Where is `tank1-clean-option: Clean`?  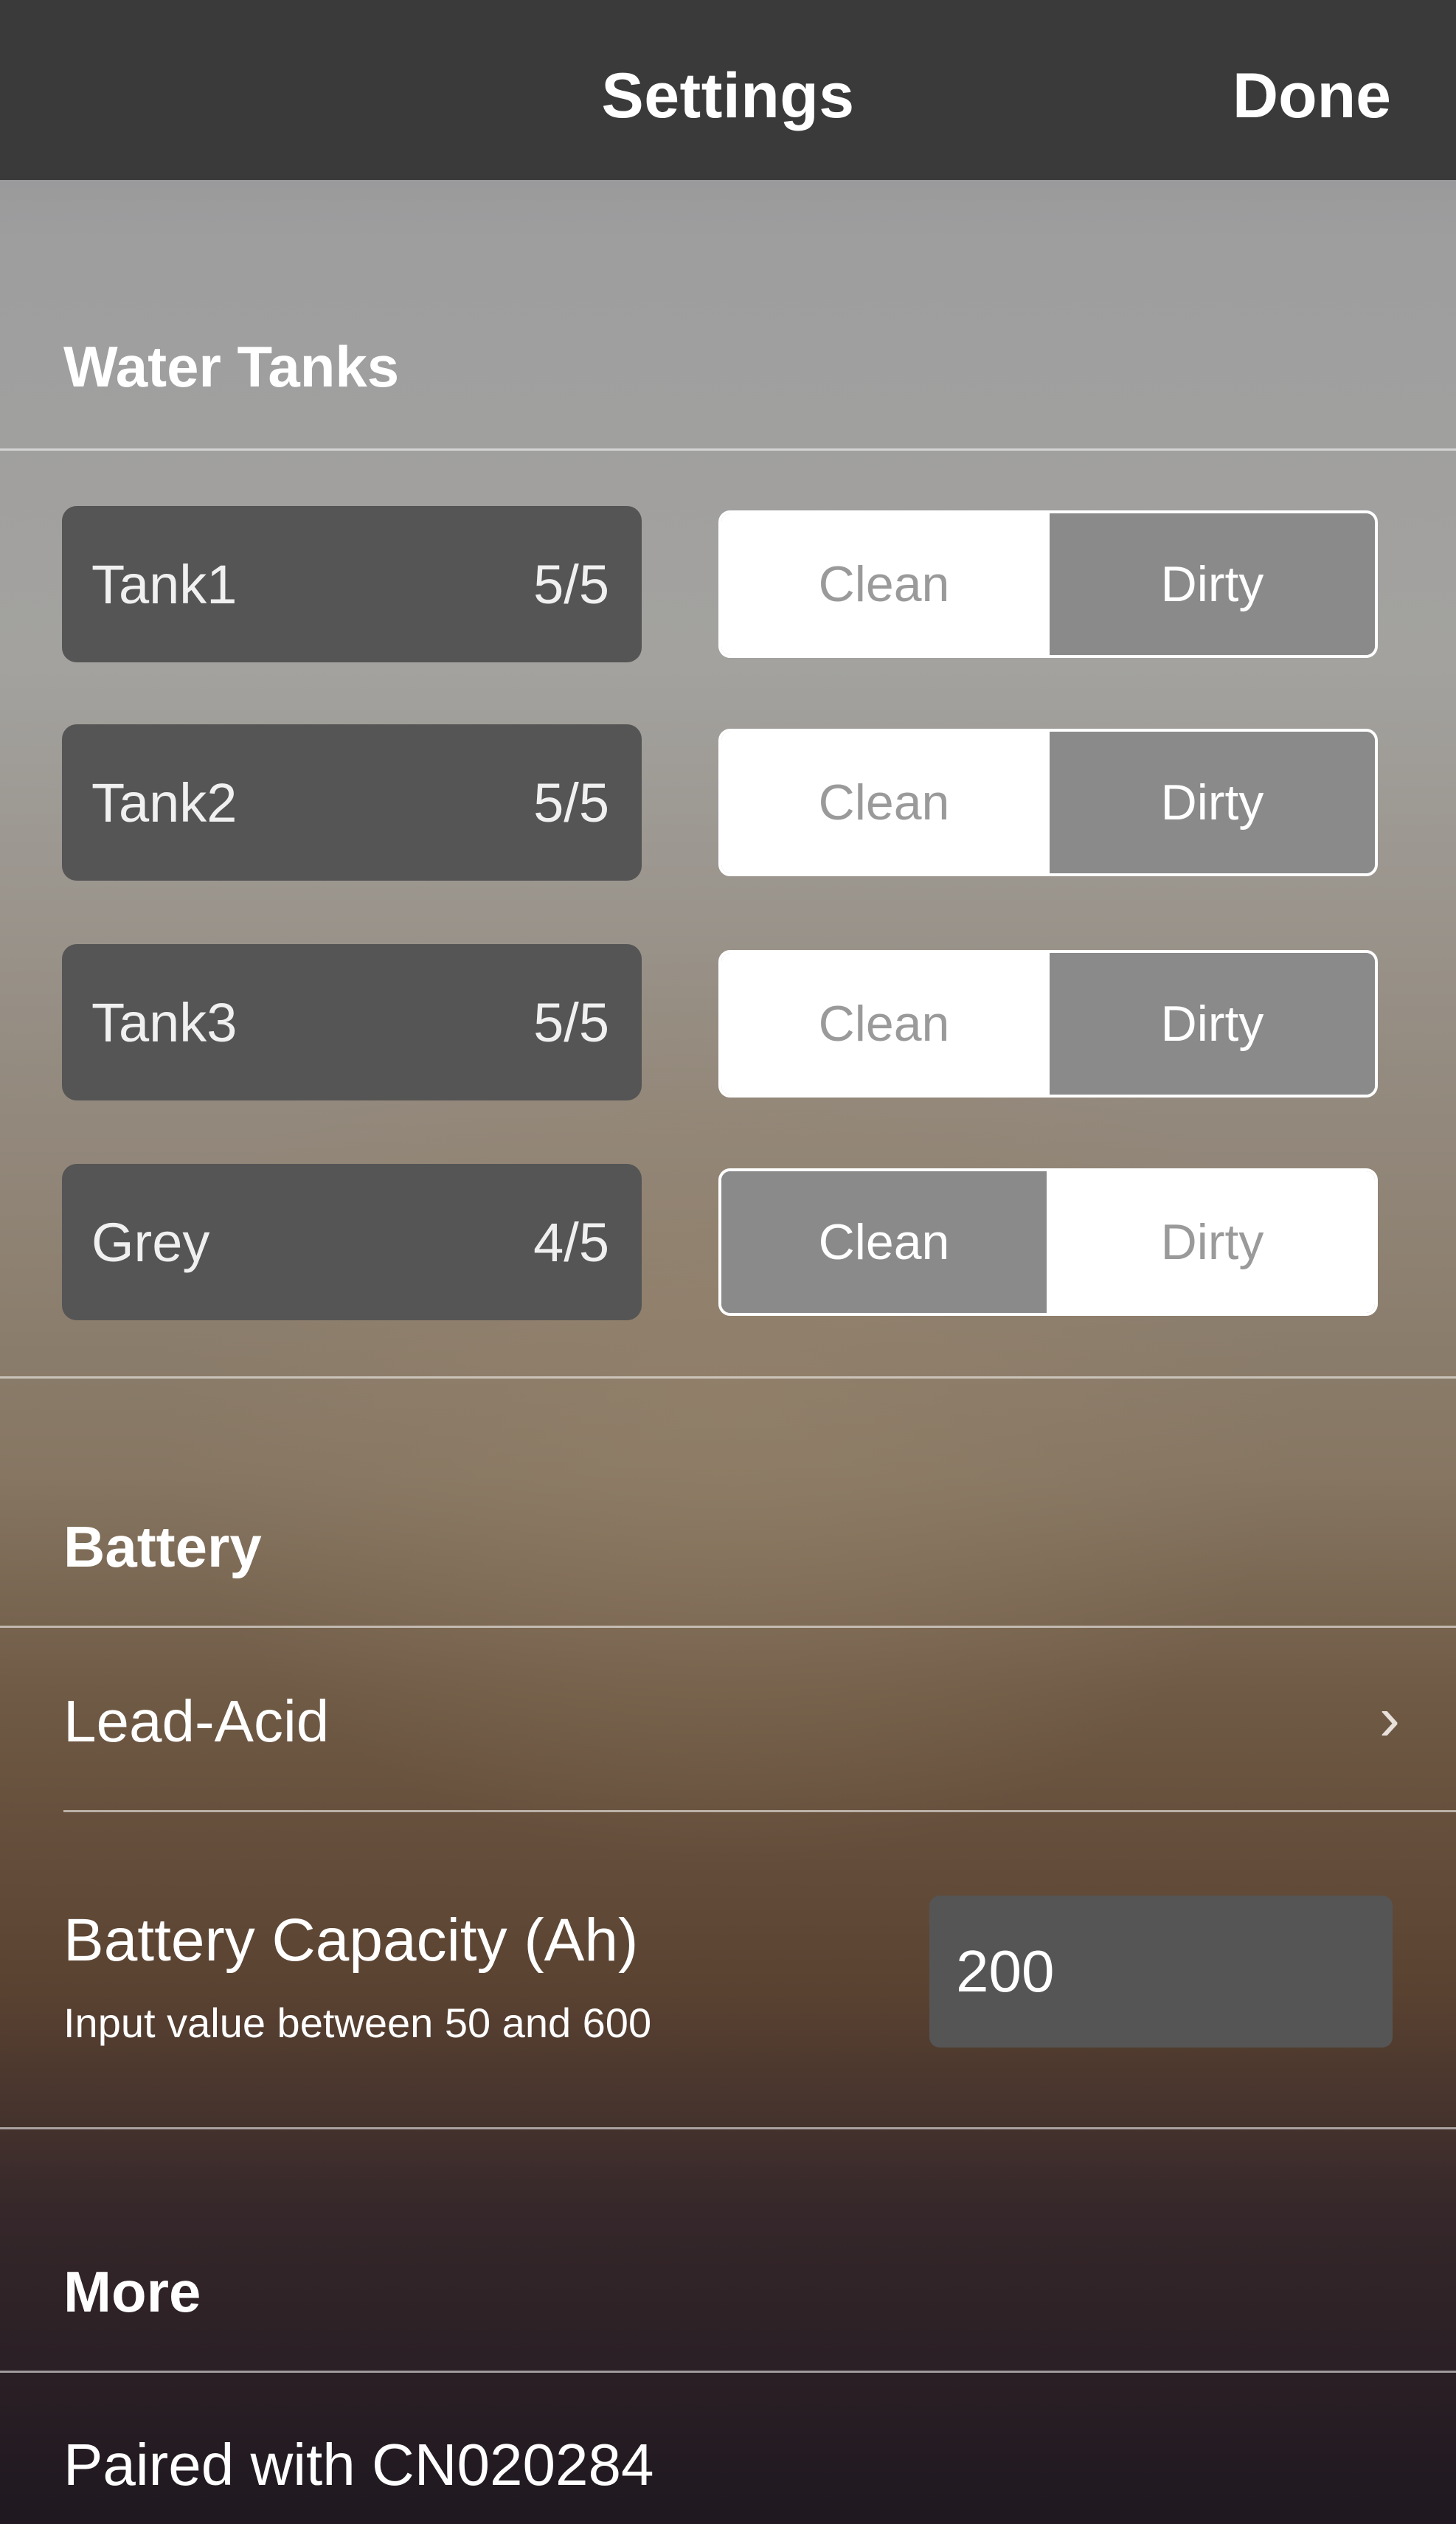 tank1-clean-option: Clean is located at coordinates (884, 584).